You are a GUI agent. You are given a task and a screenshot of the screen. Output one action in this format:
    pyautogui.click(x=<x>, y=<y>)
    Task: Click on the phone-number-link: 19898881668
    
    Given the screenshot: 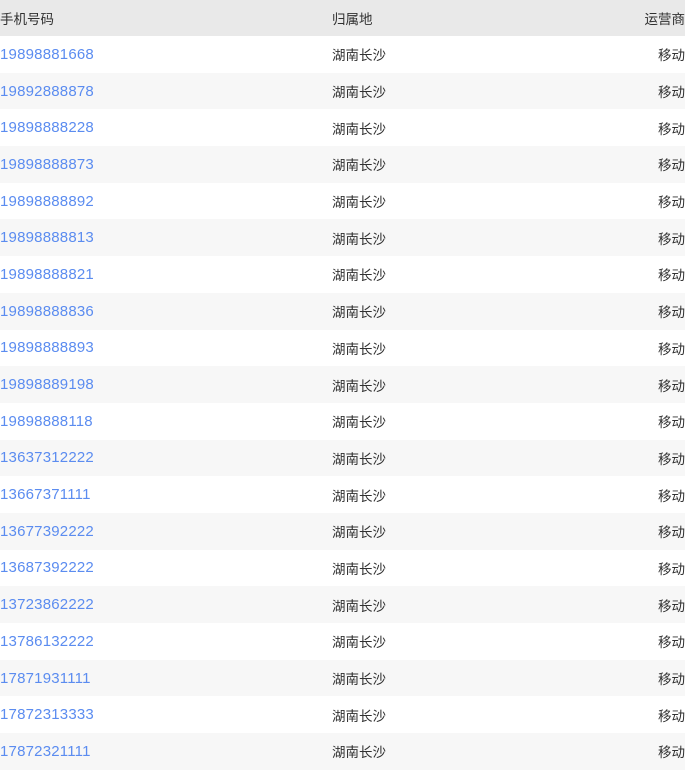 What is the action you would take?
    pyautogui.click(x=47, y=54)
    